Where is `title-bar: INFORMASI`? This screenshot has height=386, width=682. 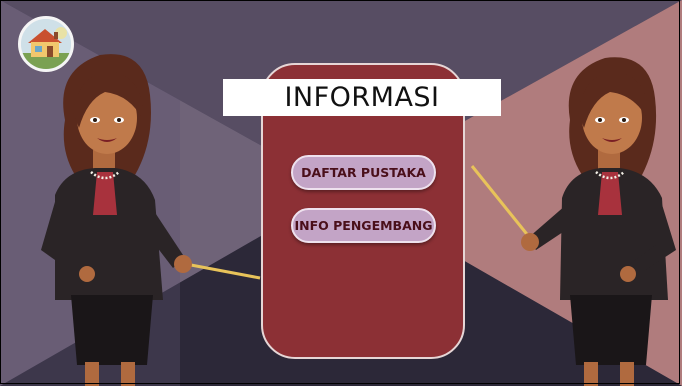 title-bar: INFORMASI is located at coordinates (362, 97).